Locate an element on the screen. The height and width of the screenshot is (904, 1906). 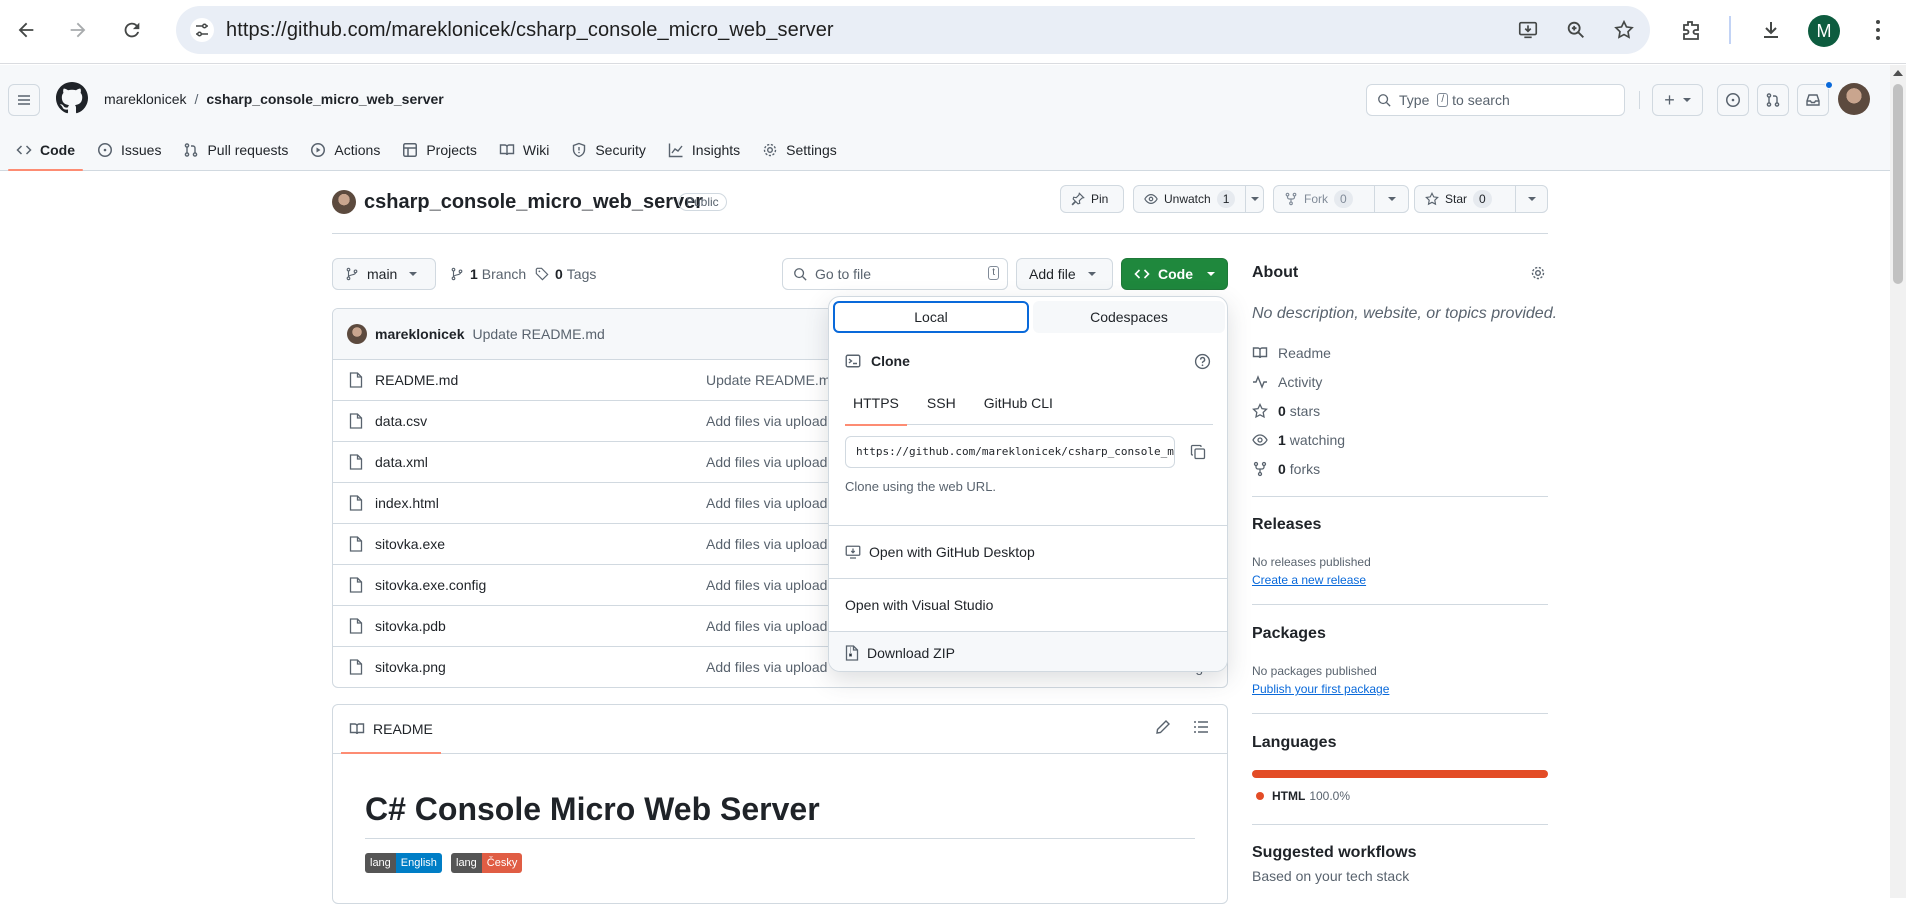
tab-projects: Projects is located at coordinates (439, 150).